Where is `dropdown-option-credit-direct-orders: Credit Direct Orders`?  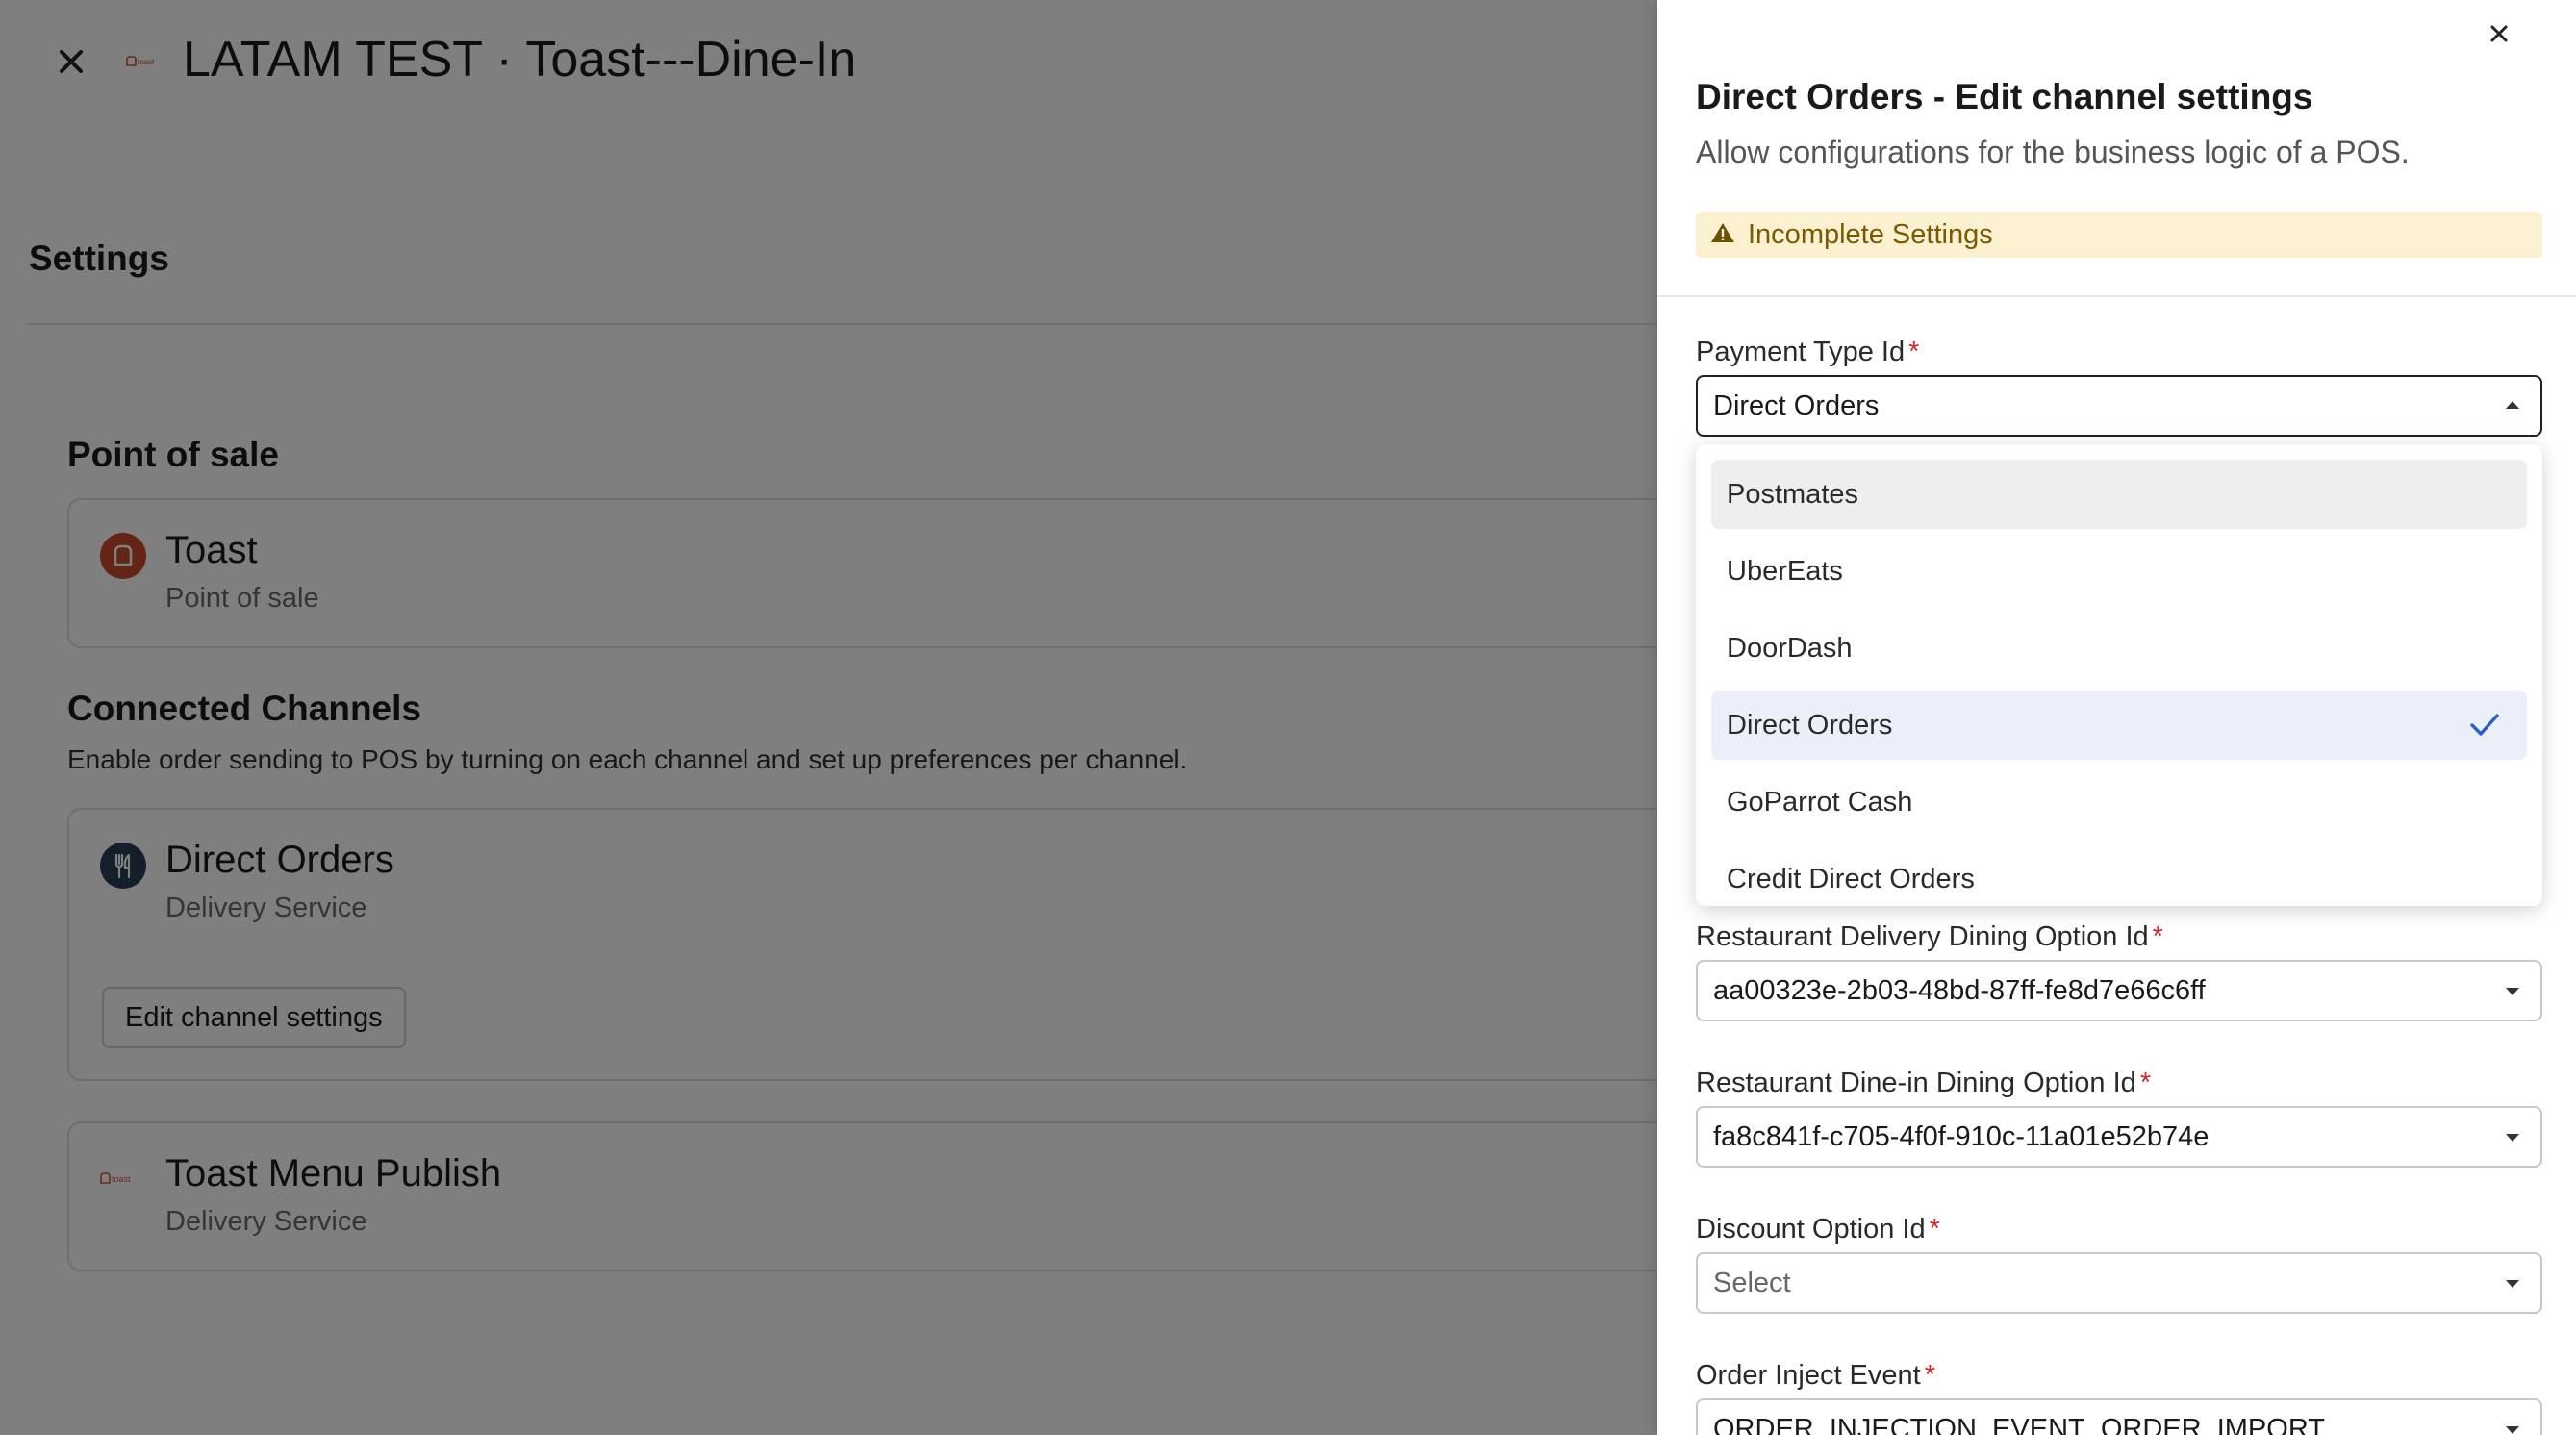 dropdown-option-credit-direct-orders: Credit Direct Orders is located at coordinates (2119, 875).